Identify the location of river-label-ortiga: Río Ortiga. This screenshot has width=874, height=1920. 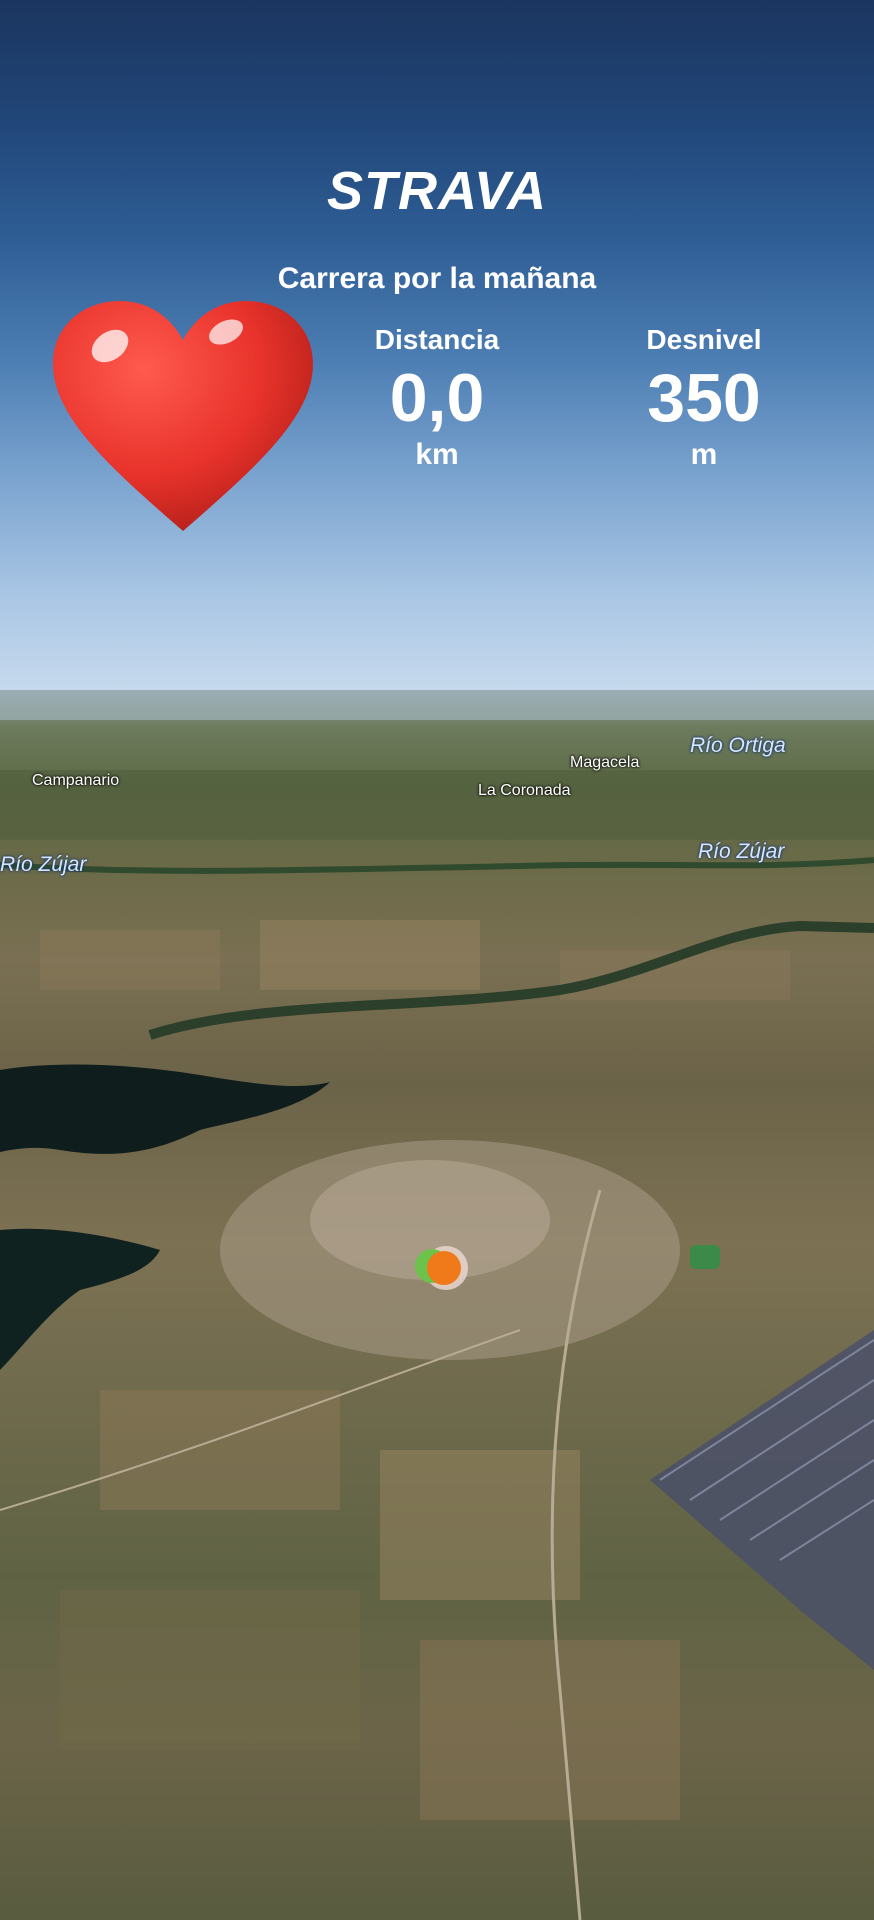
(738, 745).